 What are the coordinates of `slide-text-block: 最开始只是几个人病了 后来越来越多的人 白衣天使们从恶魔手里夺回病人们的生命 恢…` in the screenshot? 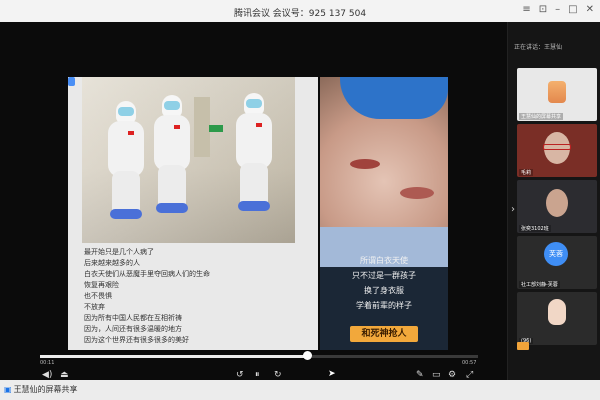 It's located at (199, 296).